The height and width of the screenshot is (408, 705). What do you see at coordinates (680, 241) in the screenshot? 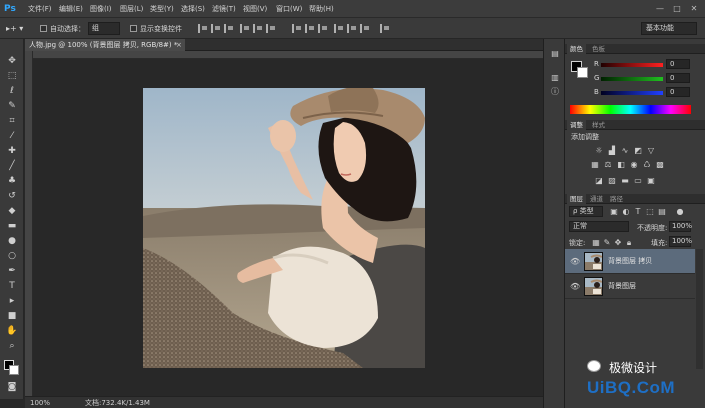
I see `fill-input: 100%` at bounding box center [680, 241].